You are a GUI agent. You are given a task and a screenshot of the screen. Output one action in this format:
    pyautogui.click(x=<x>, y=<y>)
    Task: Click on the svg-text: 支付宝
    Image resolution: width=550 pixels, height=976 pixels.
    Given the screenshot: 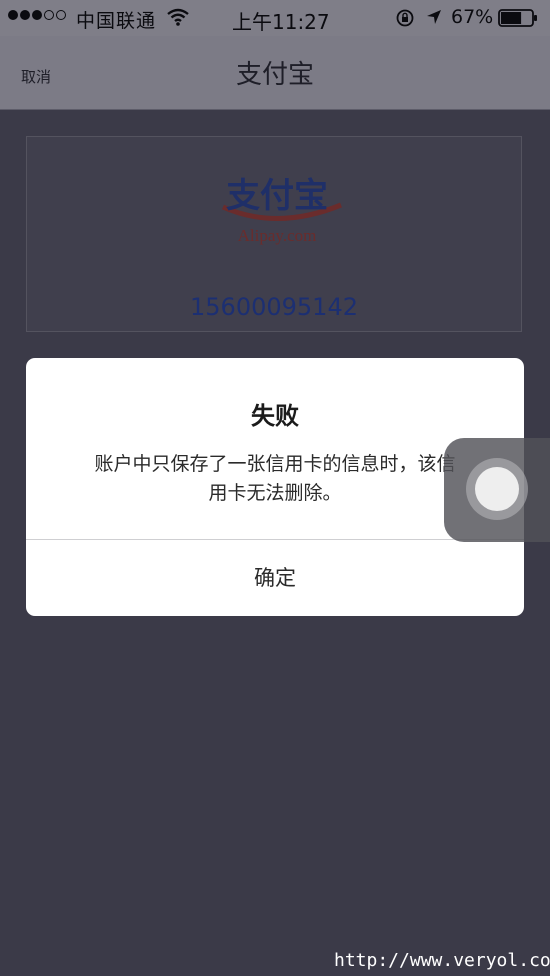 What is the action you would take?
    pyautogui.click(x=277, y=196)
    